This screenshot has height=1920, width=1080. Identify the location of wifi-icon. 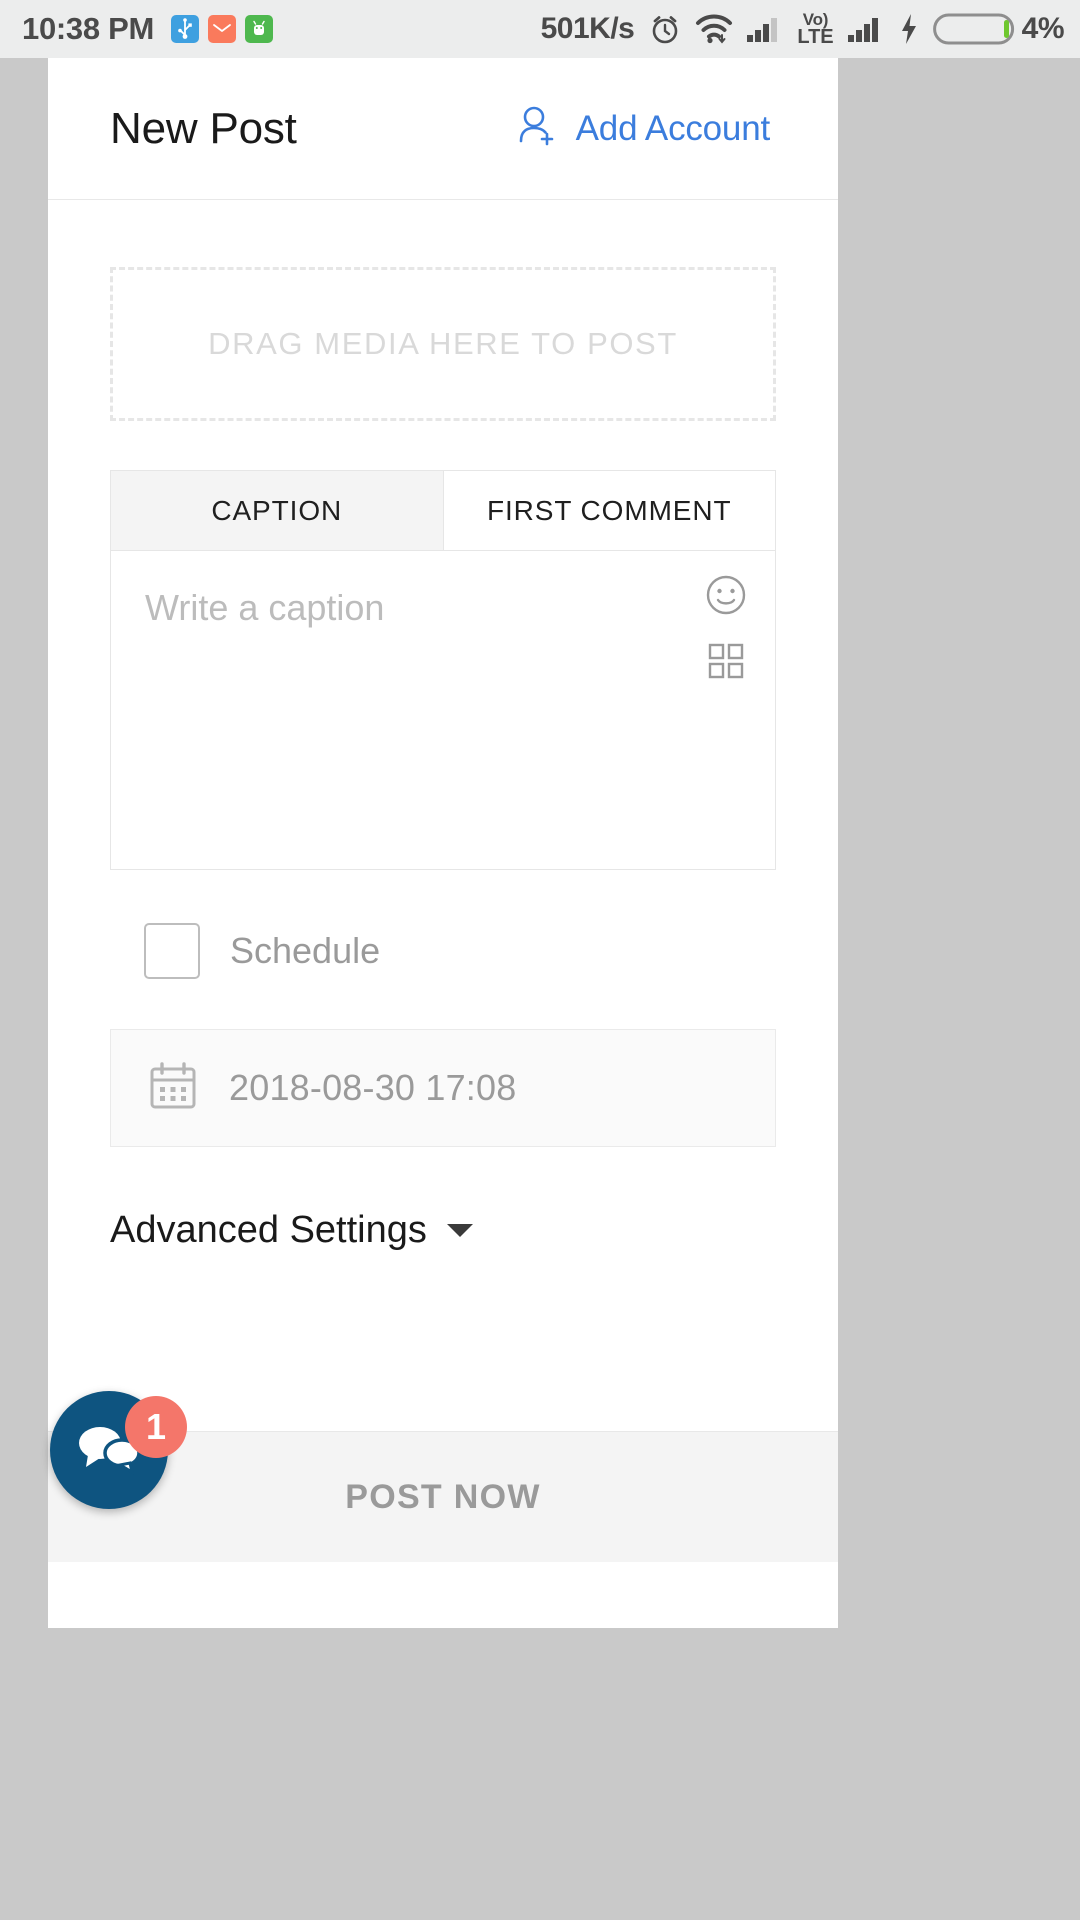
(714, 29).